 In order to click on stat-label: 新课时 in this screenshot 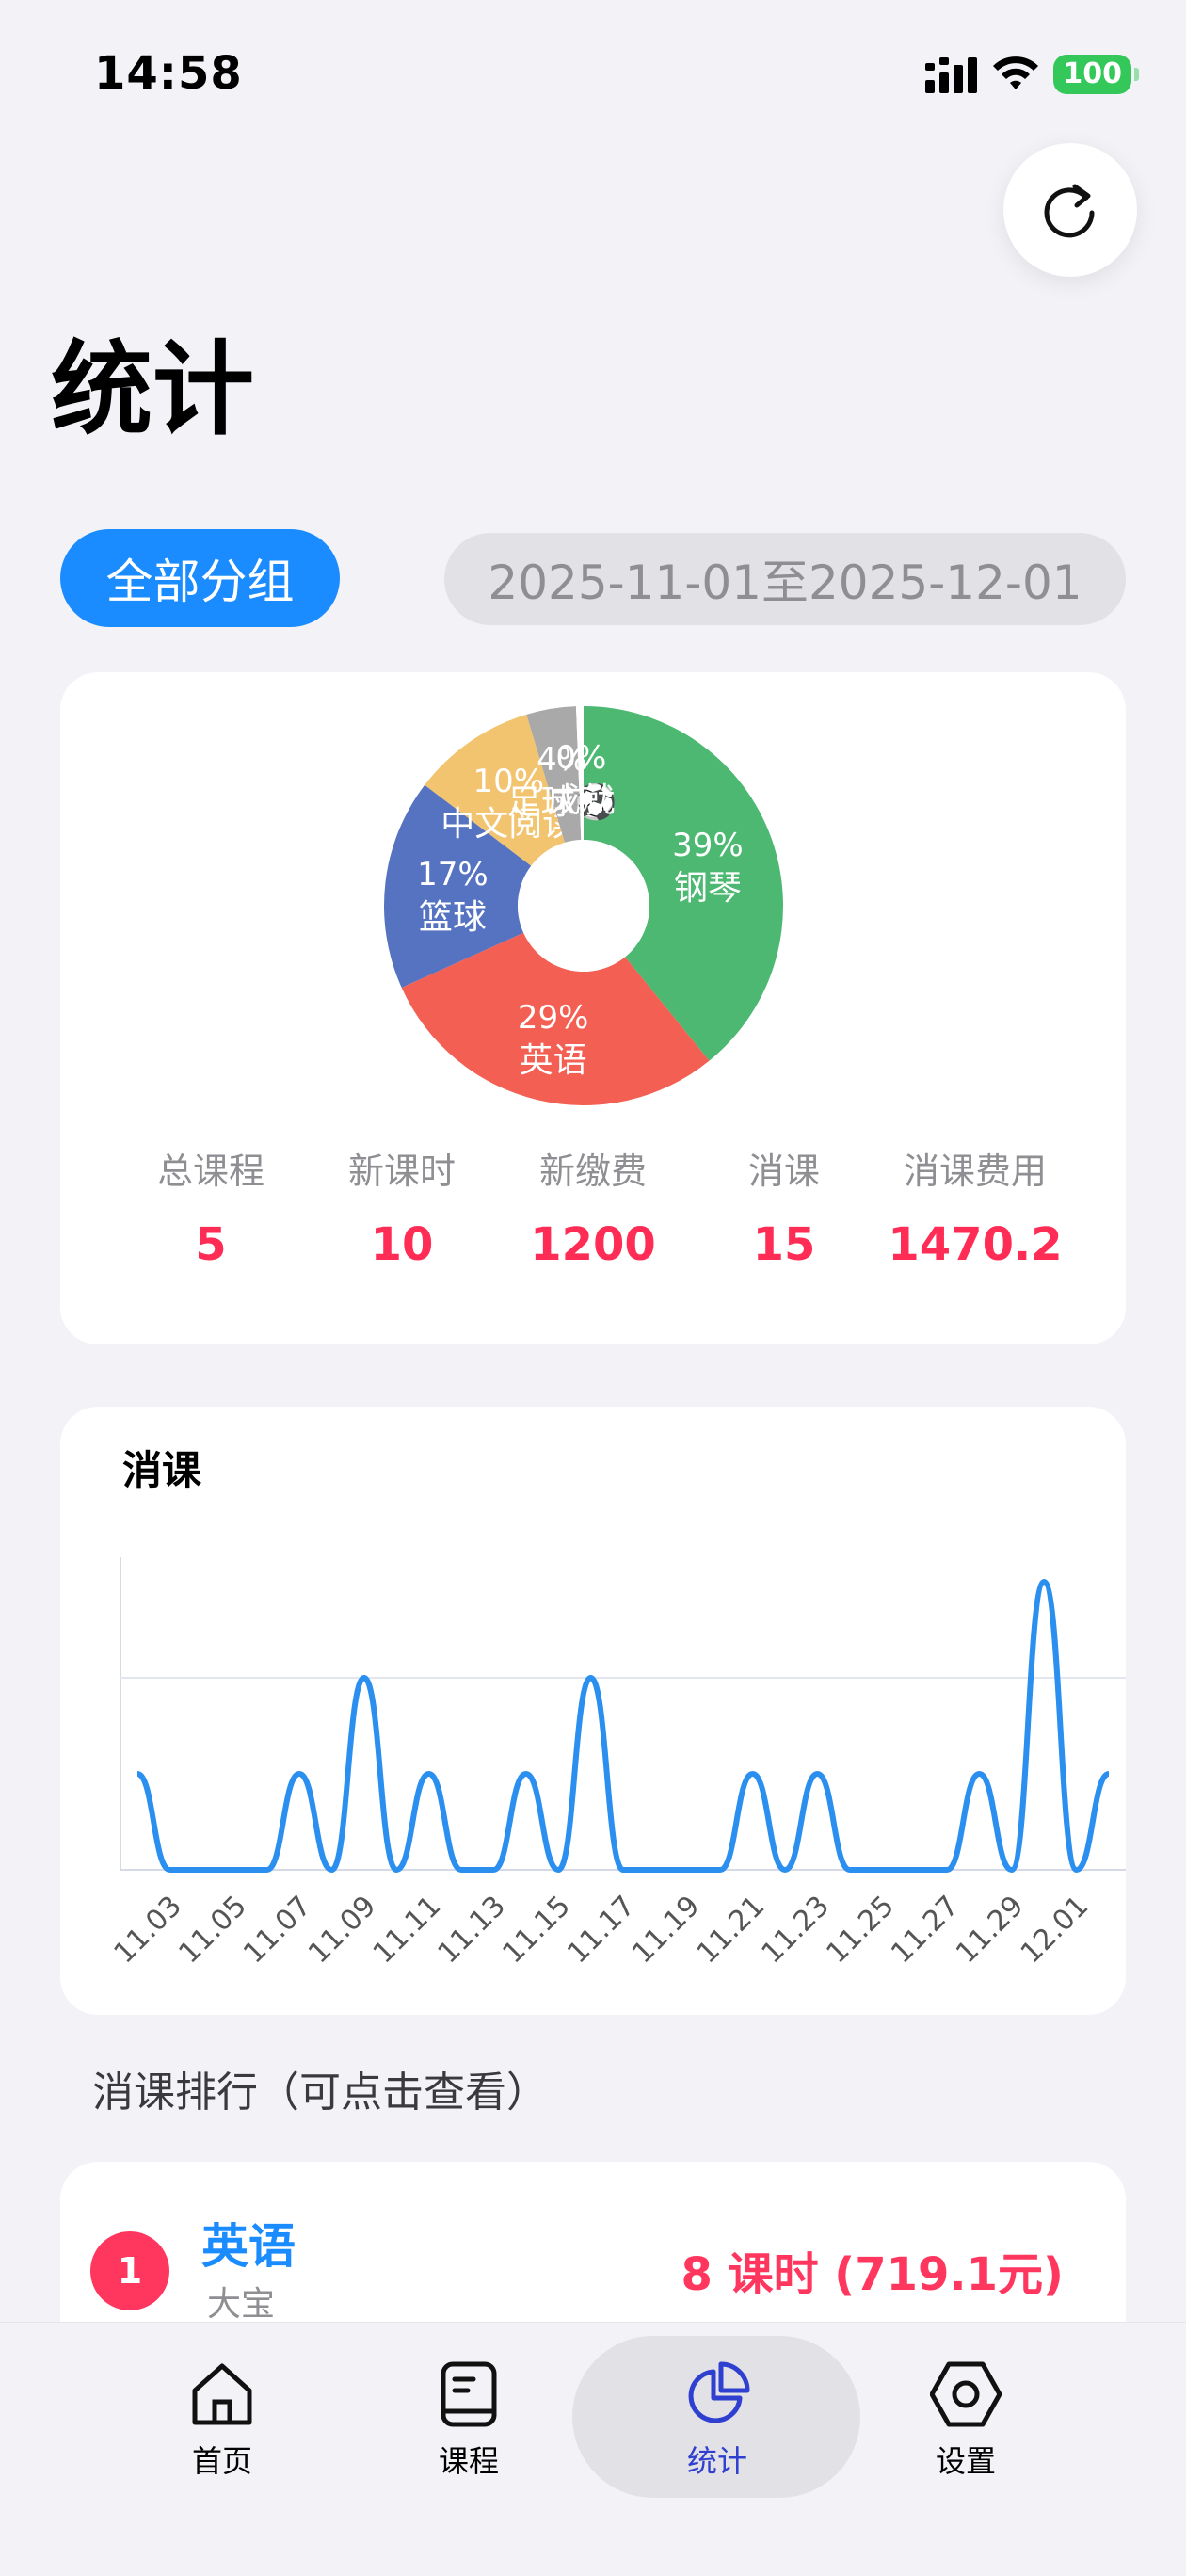, I will do `click(401, 1171)`.